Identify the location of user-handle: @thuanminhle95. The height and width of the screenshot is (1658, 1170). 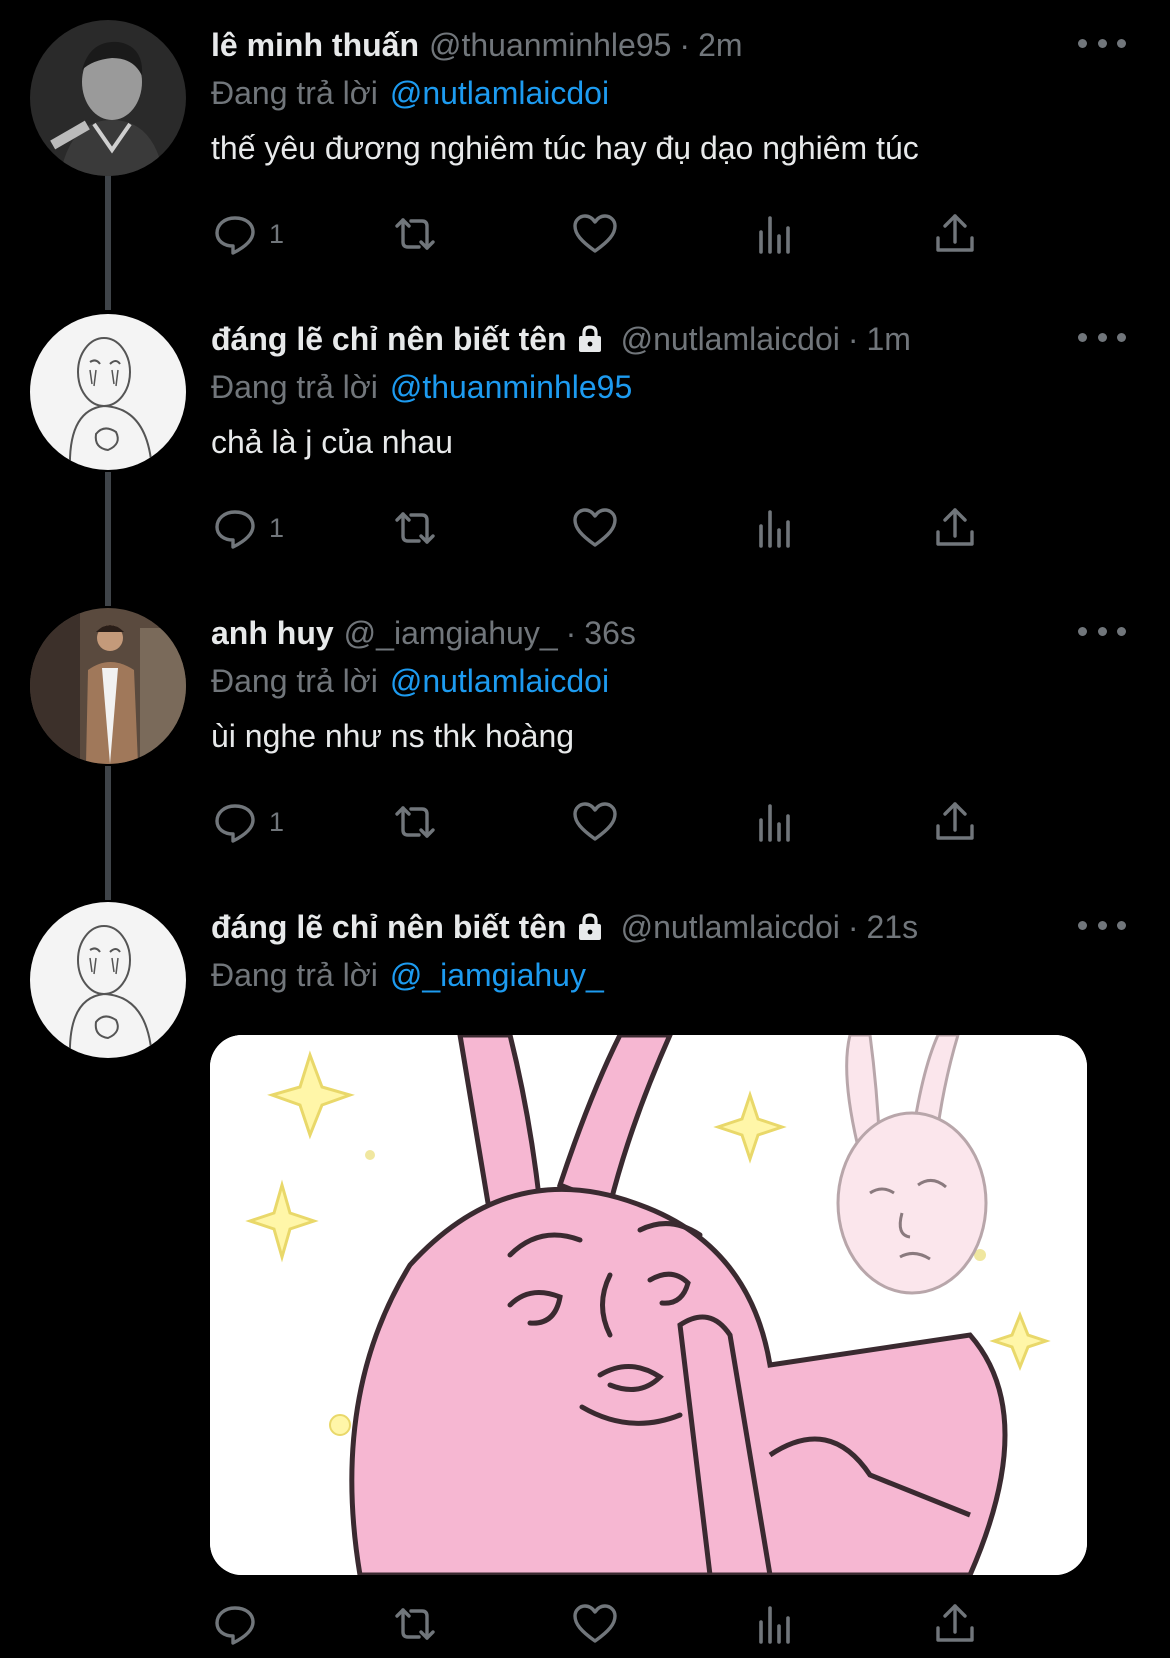
(550, 45).